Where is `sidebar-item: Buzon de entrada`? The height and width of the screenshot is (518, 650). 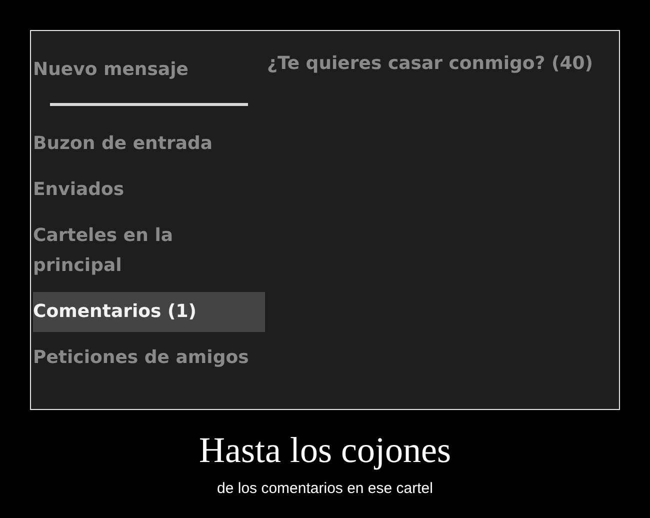
sidebar-item: Buzon de entrada is located at coordinates (149, 144).